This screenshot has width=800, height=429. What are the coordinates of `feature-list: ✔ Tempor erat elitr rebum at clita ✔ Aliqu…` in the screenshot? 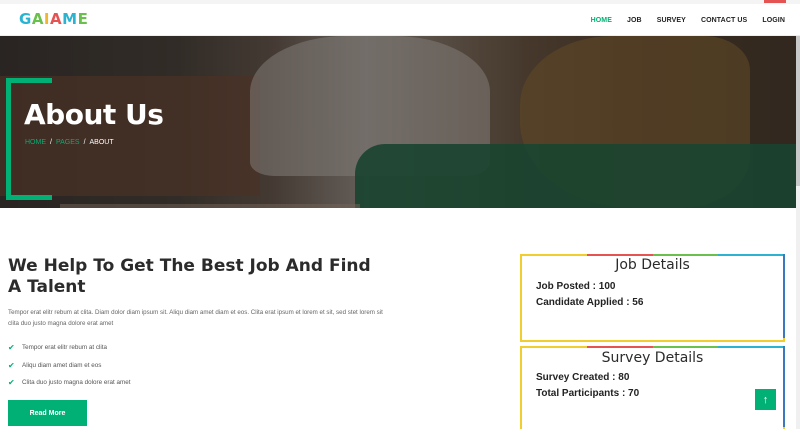 It's located at (198, 365).